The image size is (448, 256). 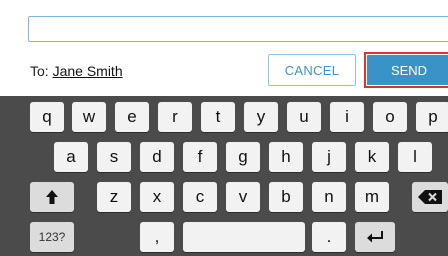 I want to click on key-s: s, so click(x=114, y=157).